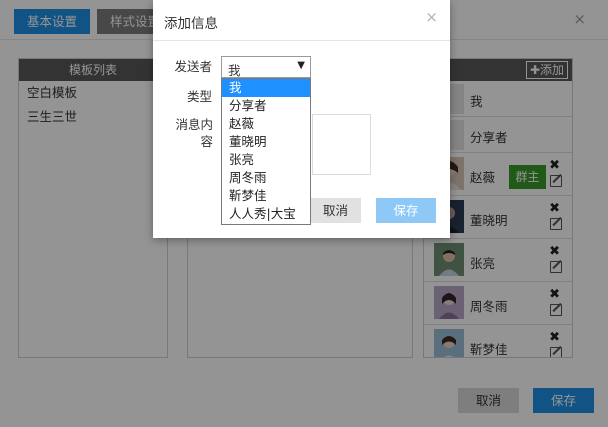 The image size is (608, 427). Describe the element at coordinates (266, 178) in the screenshot. I see `sender-option: 周冬雨` at that location.